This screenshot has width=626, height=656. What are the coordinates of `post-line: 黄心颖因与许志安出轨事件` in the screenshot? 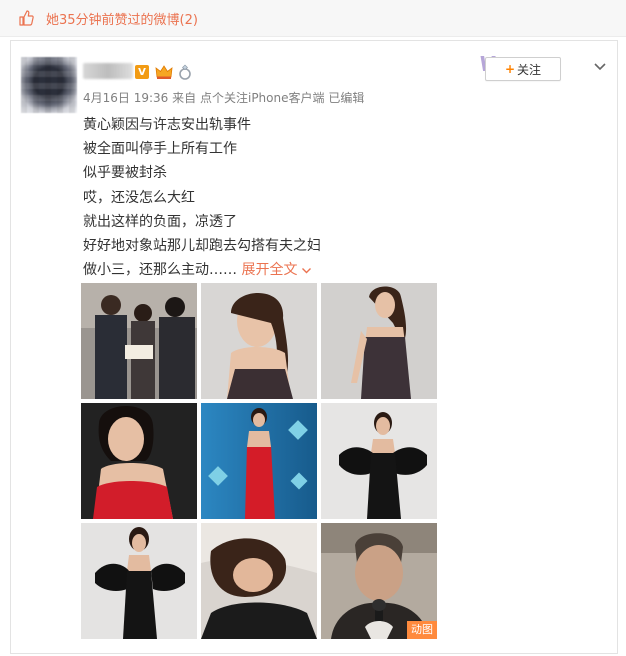 It's located at (167, 125).